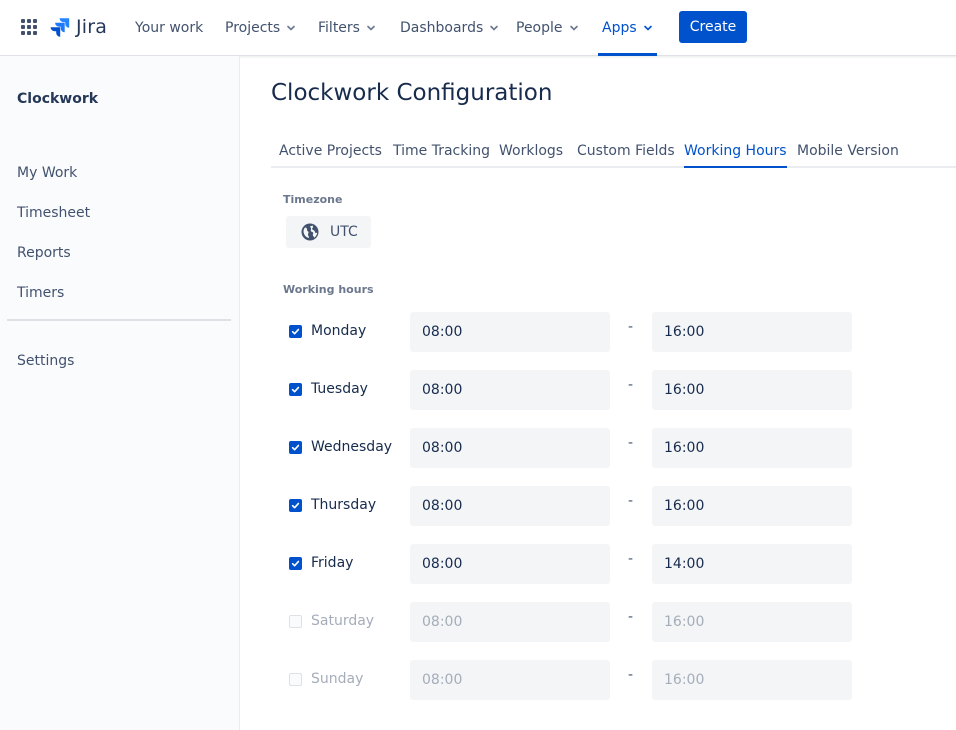 Image resolution: width=956 pixels, height=730 pixels. I want to click on nav-apps: Apps, so click(627, 28).